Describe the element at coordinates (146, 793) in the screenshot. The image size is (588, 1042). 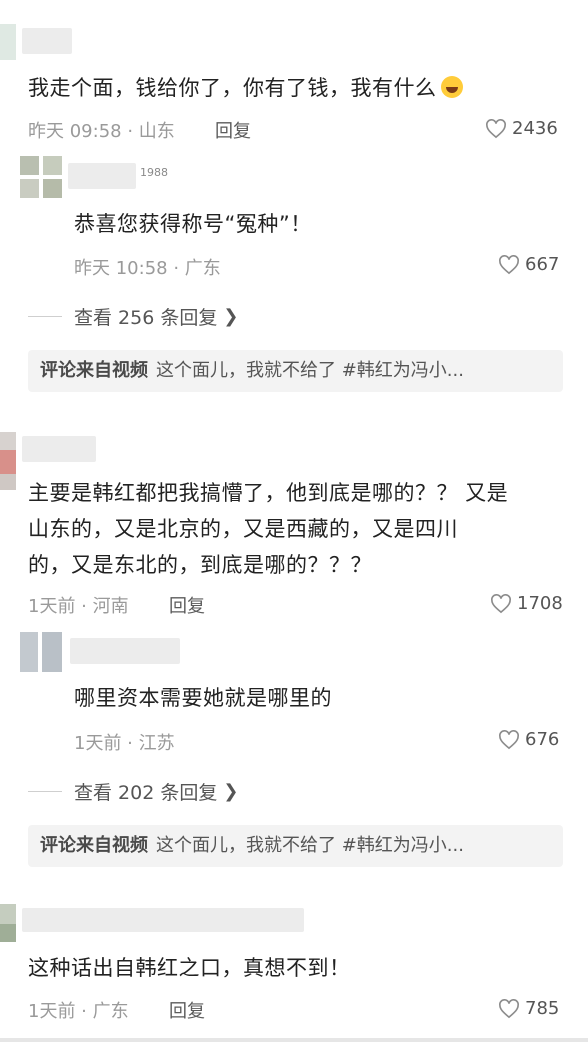
I see `expand-label: 查看 202 条回复` at that location.